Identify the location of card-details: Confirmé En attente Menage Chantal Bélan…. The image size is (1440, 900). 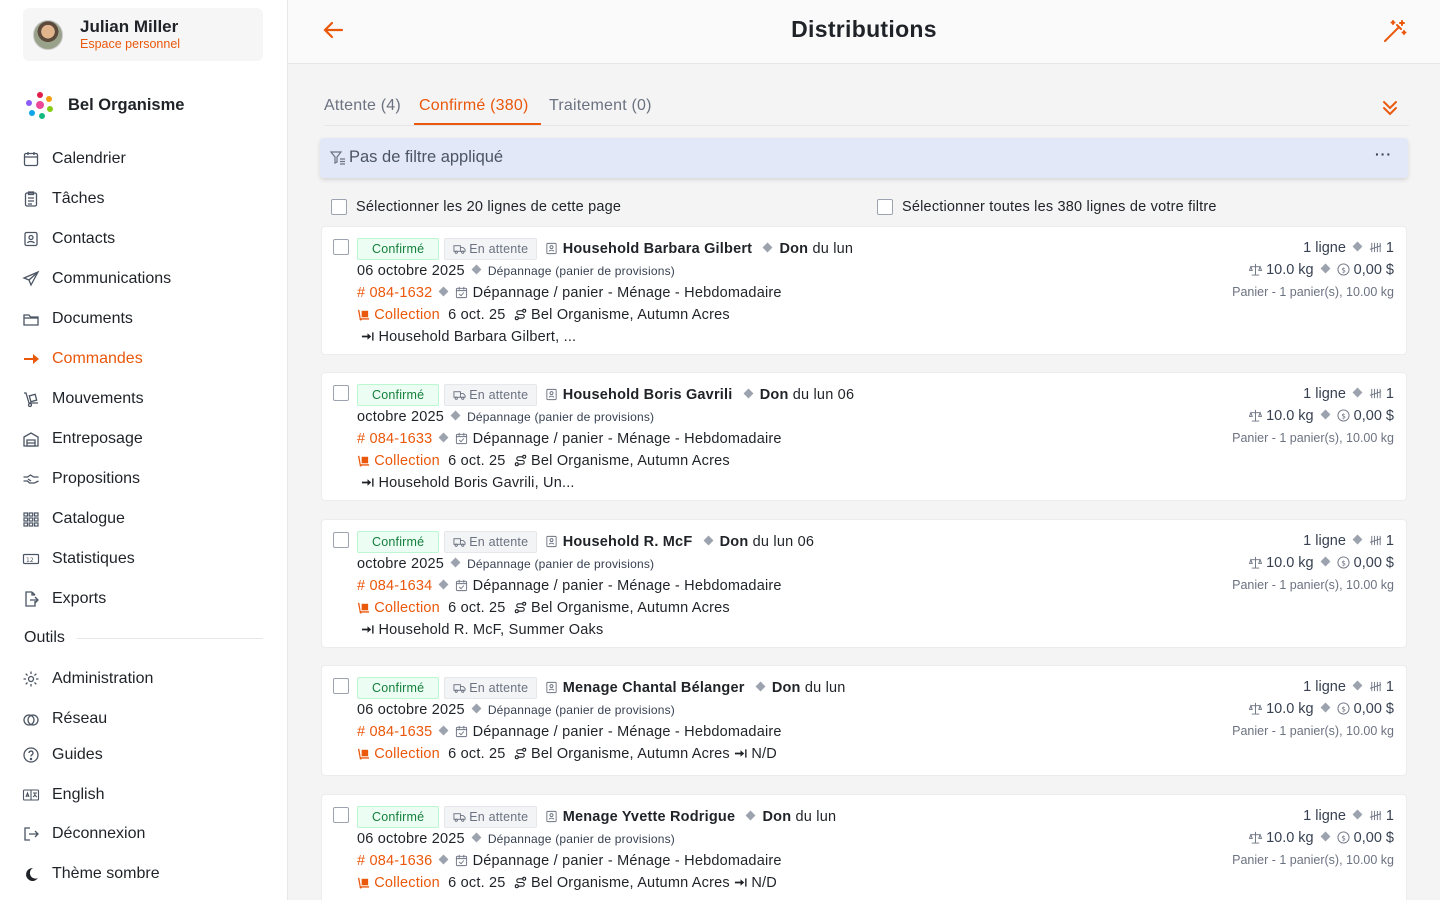
(617, 721).